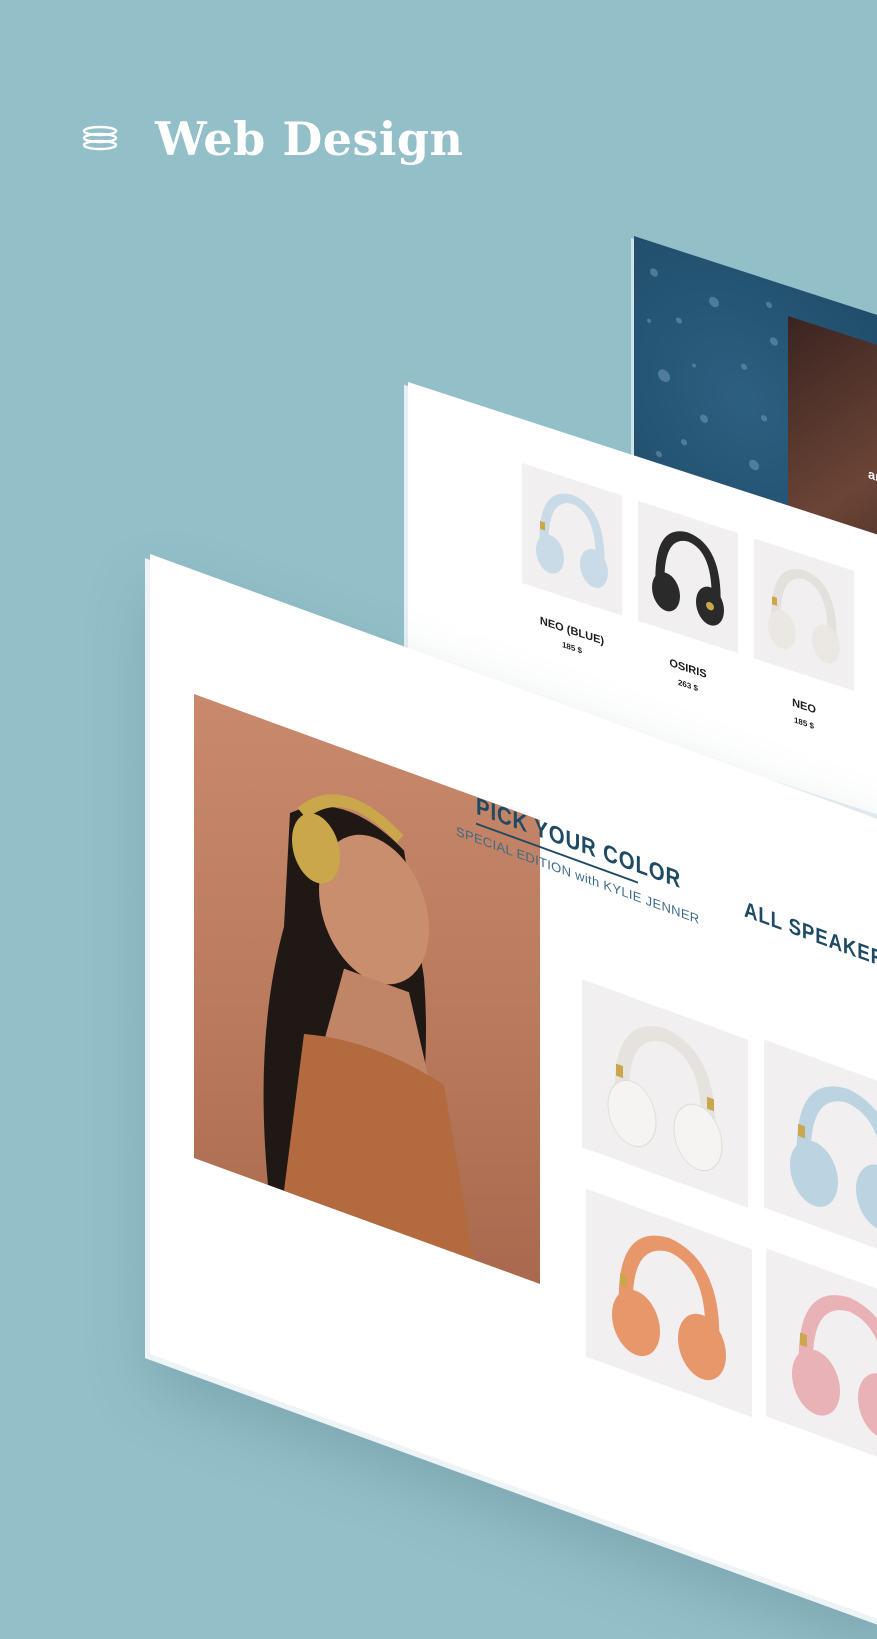 The image size is (877, 1639). I want to click on color-tile-pink, so click(821, 1362).